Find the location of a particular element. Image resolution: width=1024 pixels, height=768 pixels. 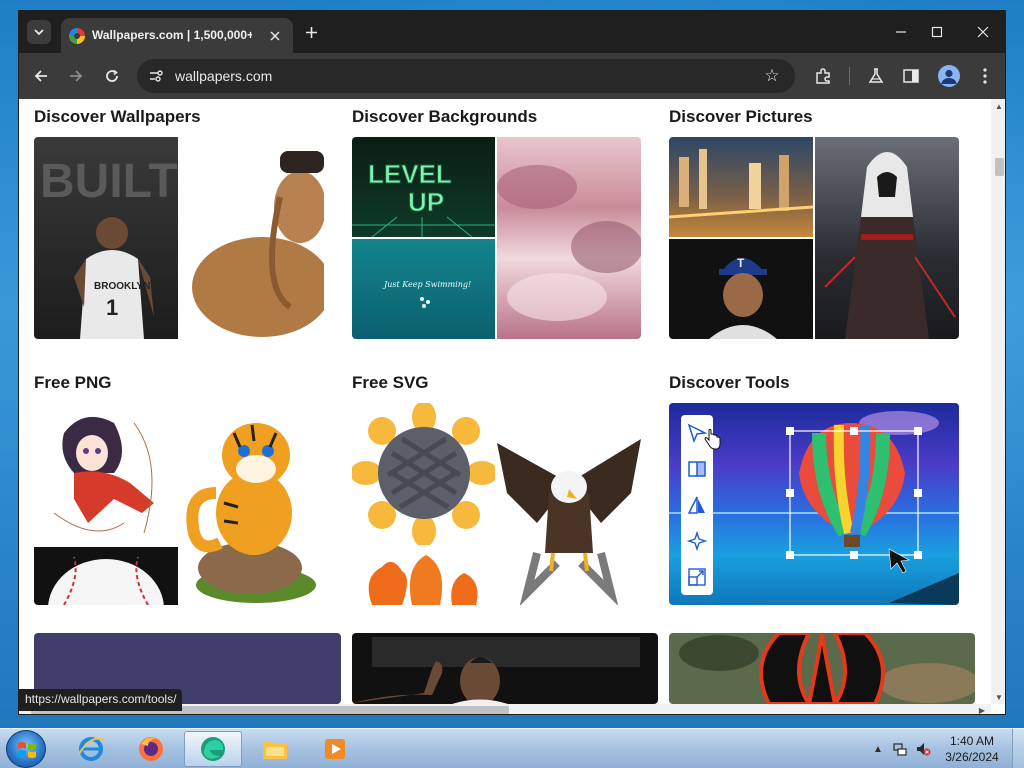

windows-logo-icon is located at coordinates (27, 750).